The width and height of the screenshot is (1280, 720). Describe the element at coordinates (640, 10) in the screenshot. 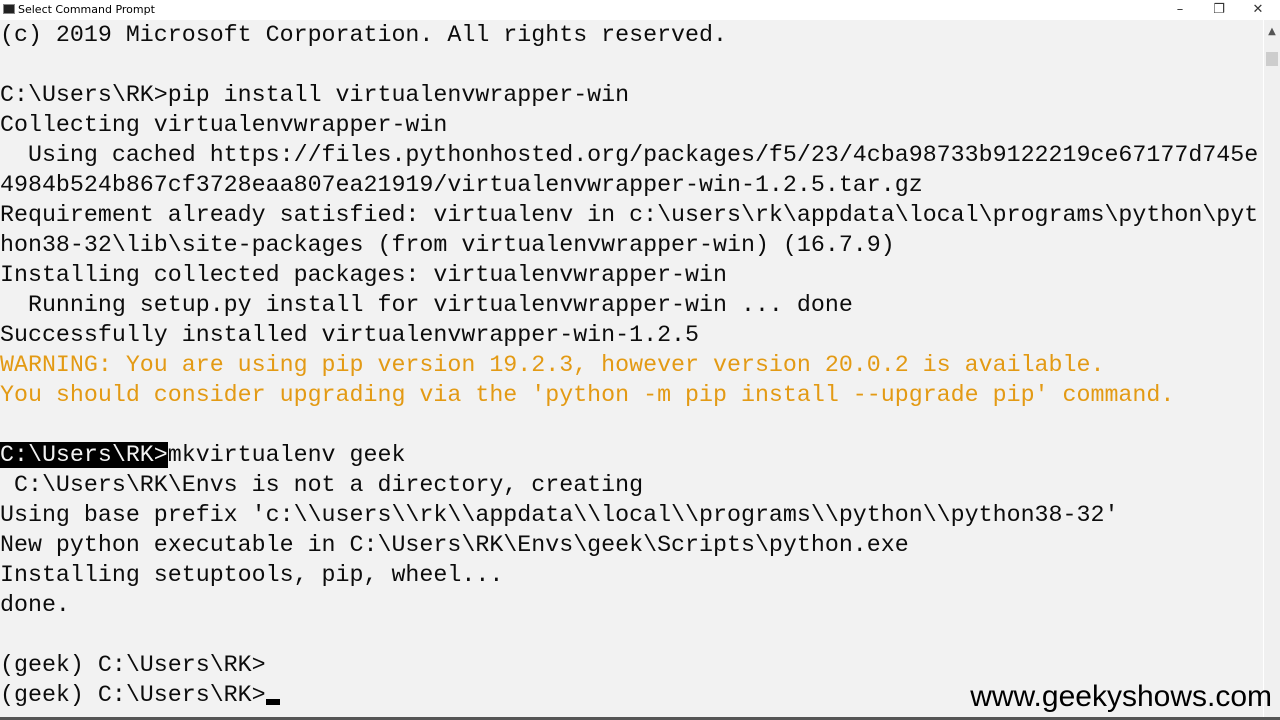

I see `title-bar: Select Command Prompt – ❐ ✕` at that location.